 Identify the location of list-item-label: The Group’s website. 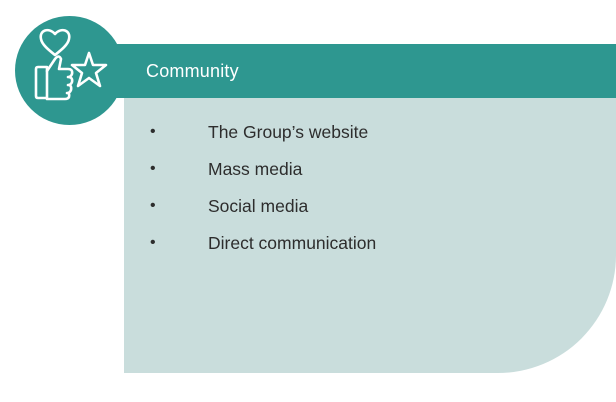
(288, 132).